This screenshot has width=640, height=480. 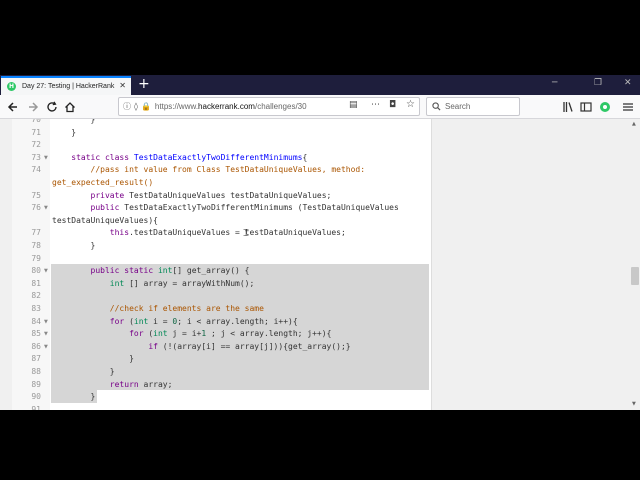 I want to click on line-number: 82, so click(x=36, y=296).